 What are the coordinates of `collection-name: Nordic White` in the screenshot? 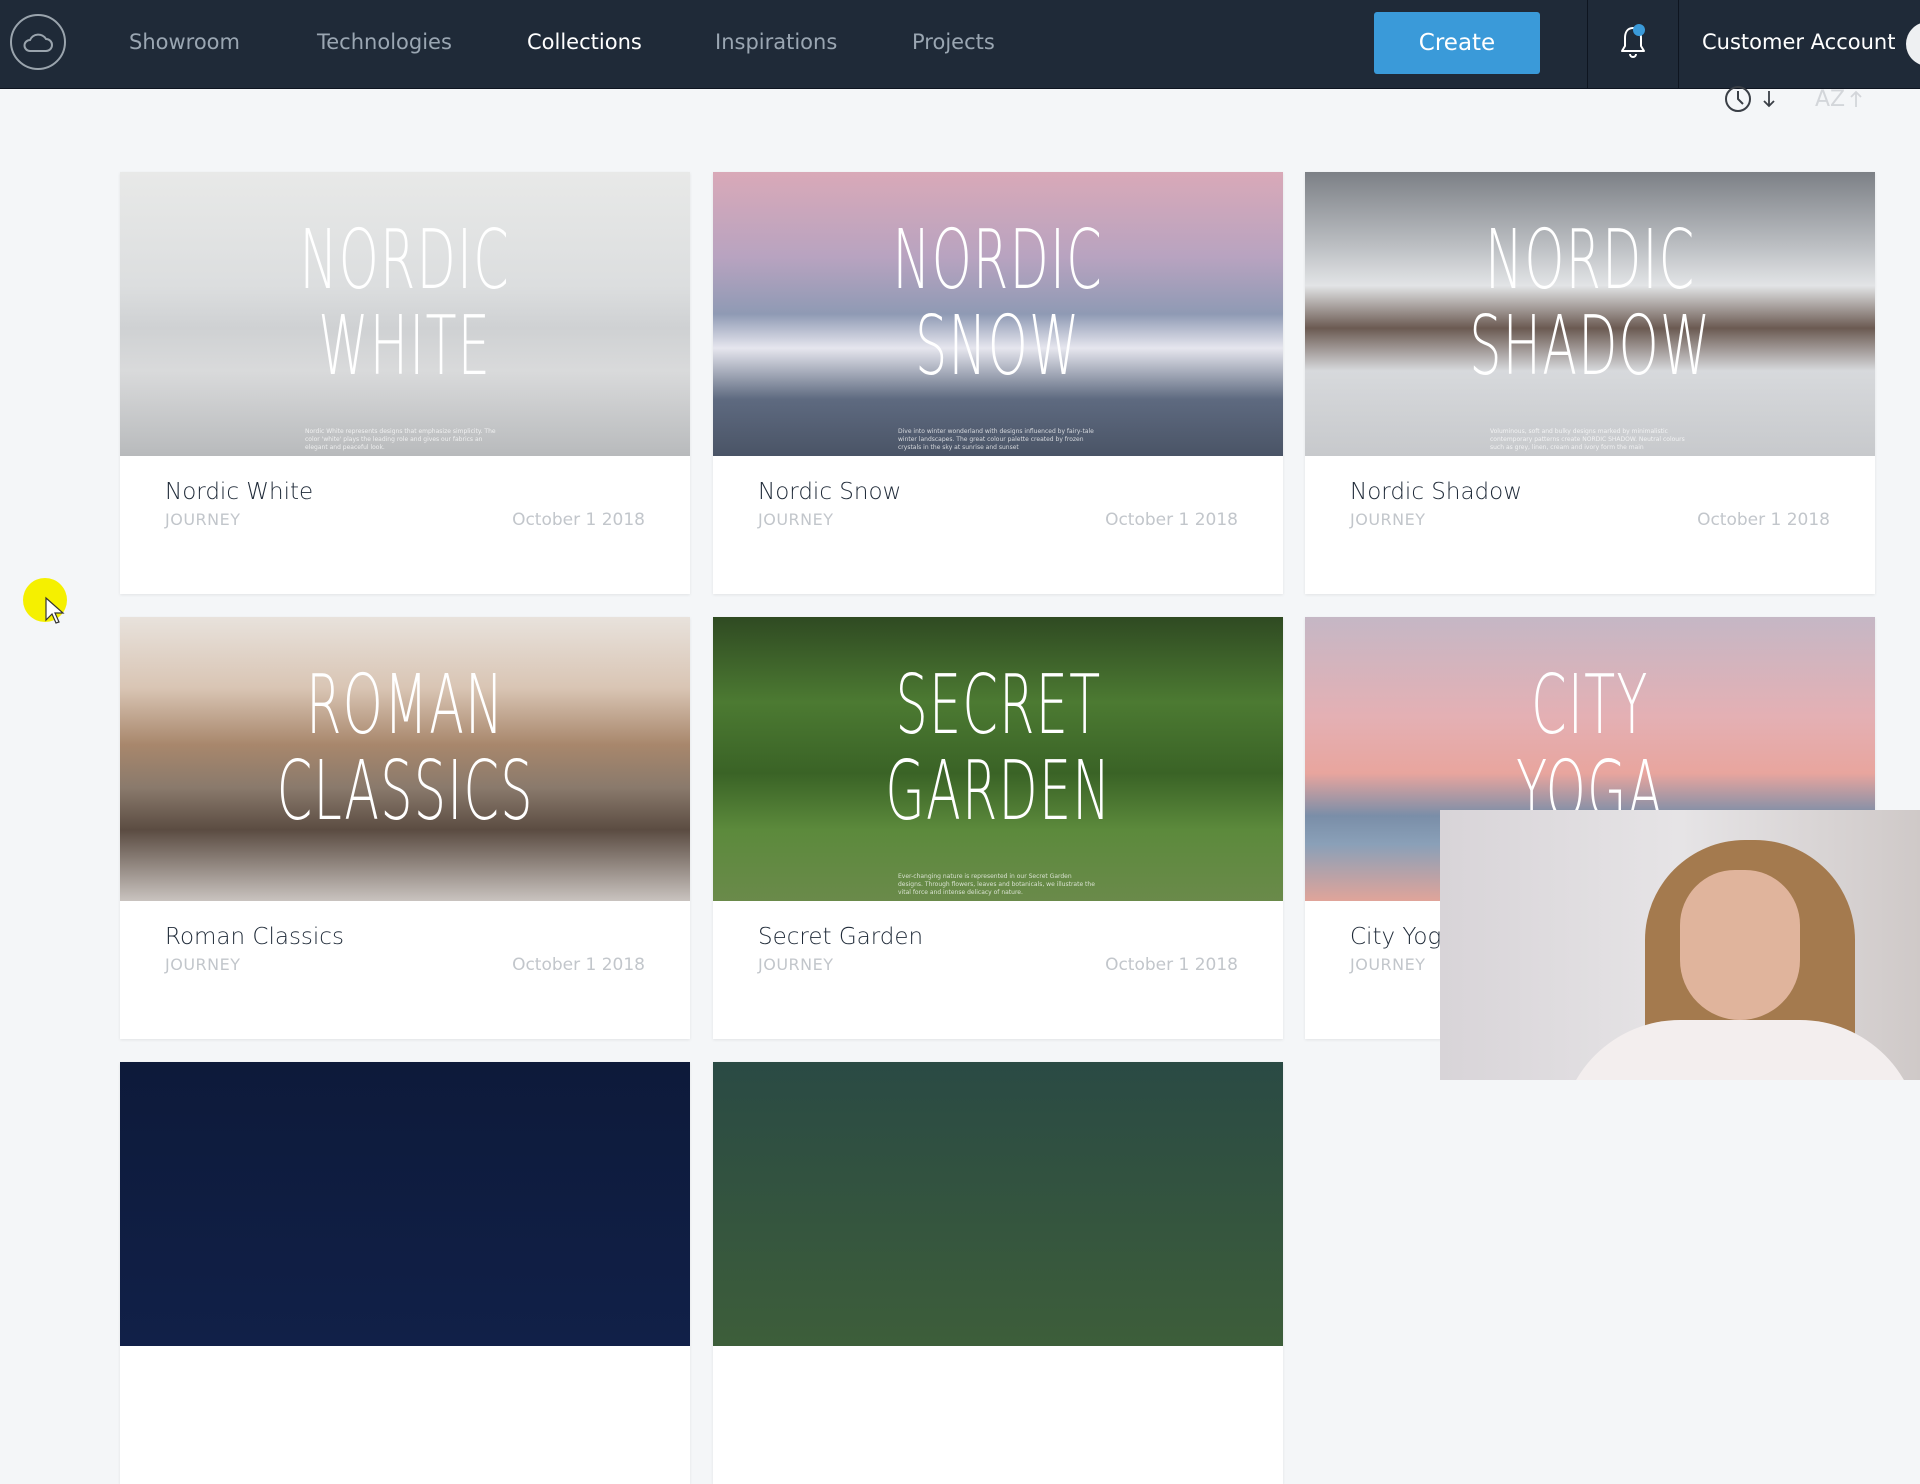 It's located at (239, 492).